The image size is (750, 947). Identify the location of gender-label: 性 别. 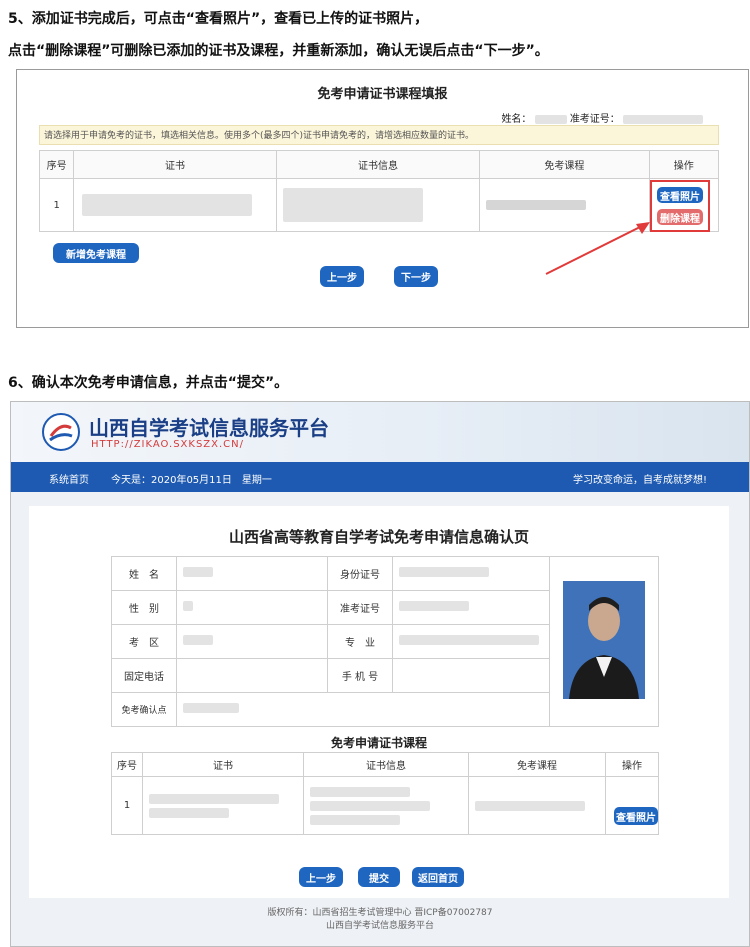
(144, 607).